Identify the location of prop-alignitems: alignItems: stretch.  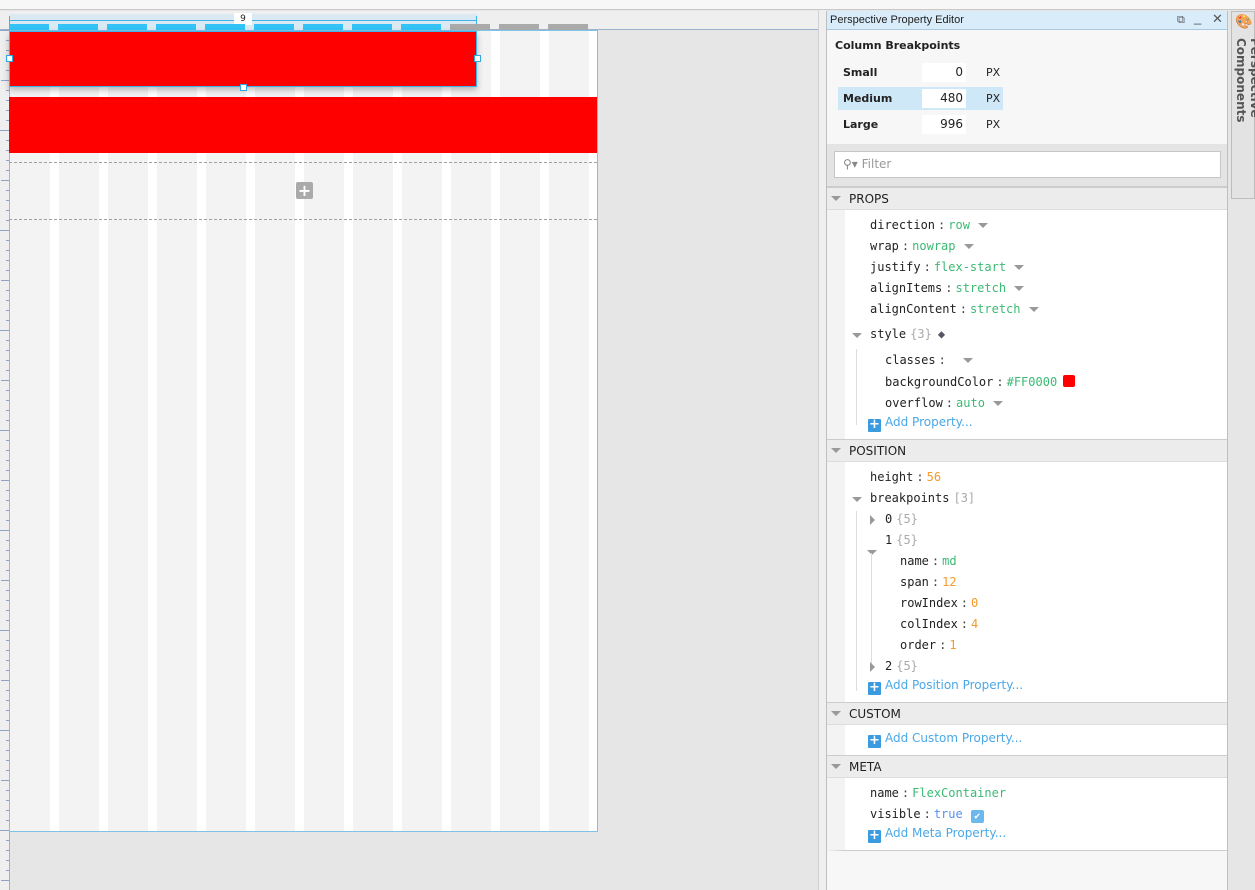
(947, 288).